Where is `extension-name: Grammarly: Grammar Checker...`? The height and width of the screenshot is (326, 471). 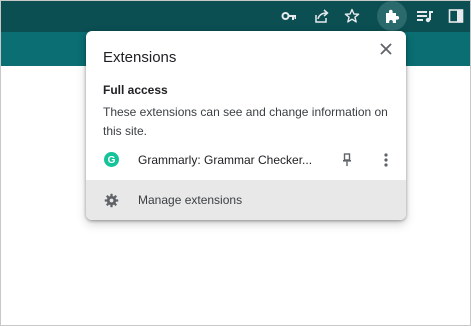
extension-name: Grammarly: Grammar Checker... is located at coordinates (225, 160).